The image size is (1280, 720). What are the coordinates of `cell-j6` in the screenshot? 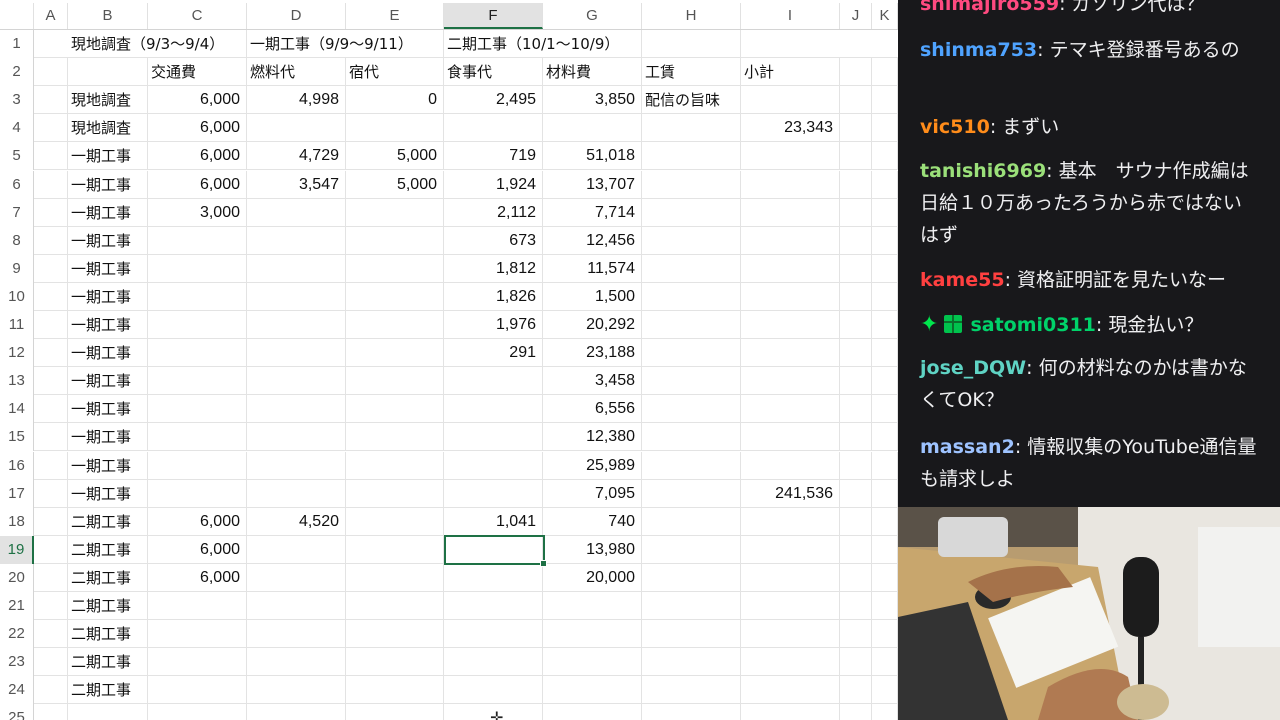 It's located at (856, 184).